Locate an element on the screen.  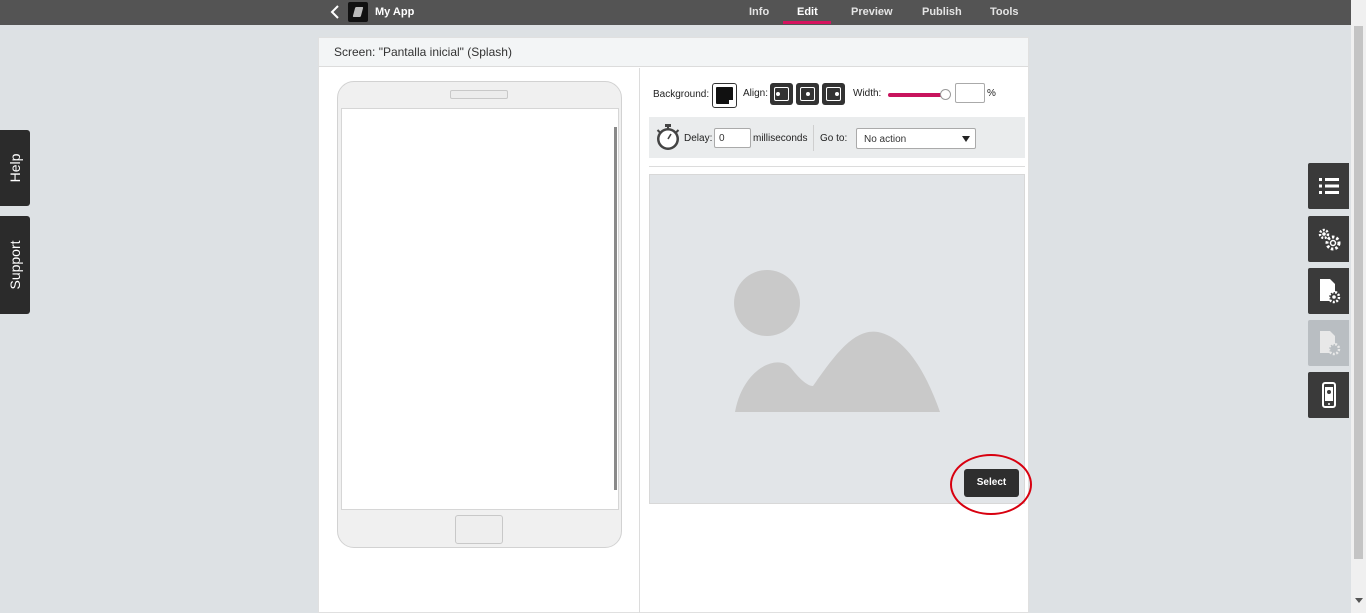
phone-screen is located at coordinates (480, 309).